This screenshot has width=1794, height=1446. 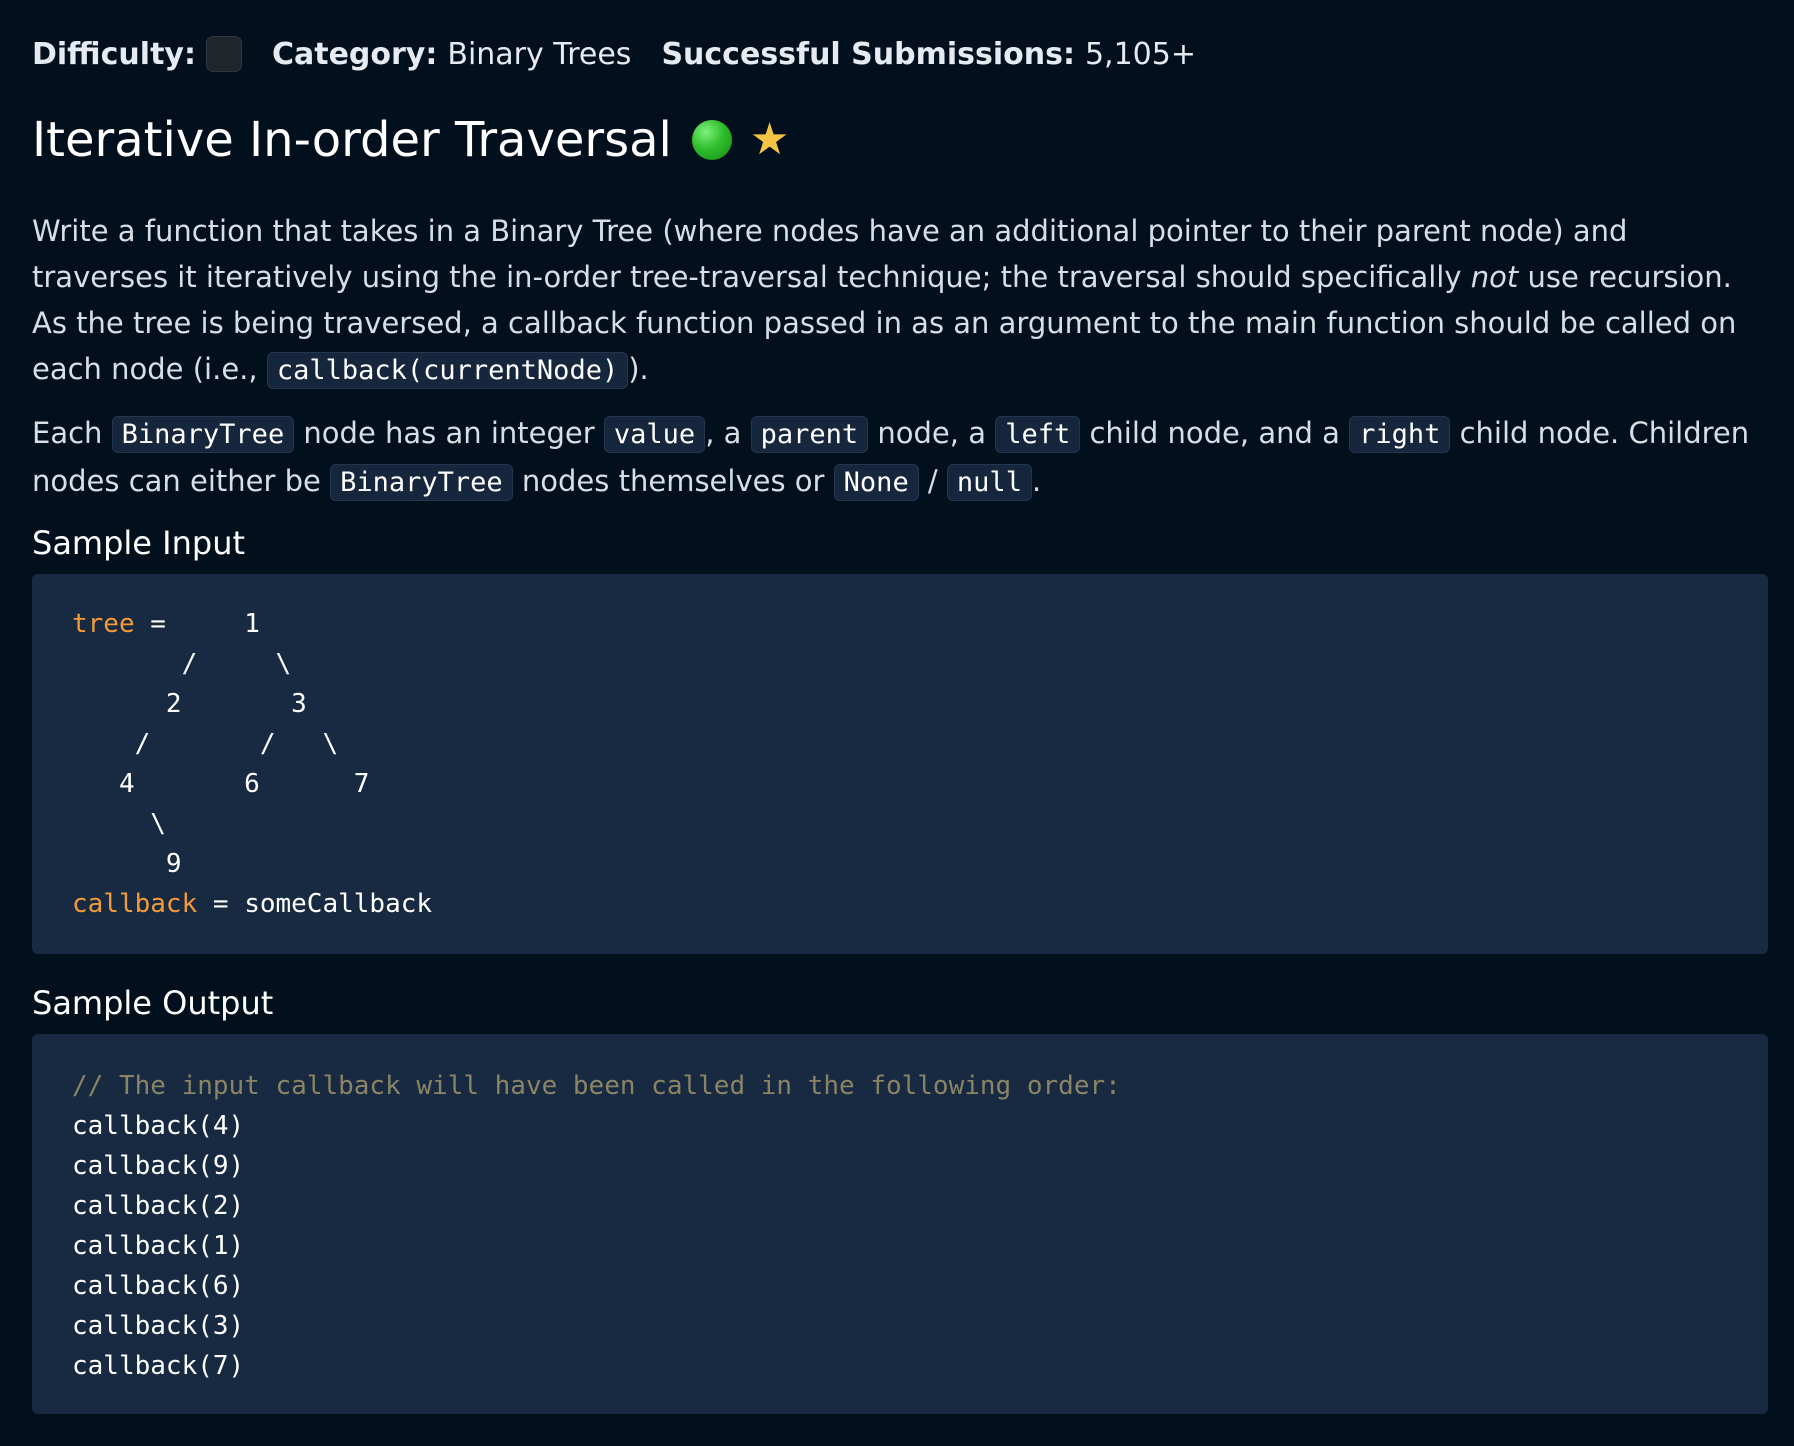 I want to click on code-line: 2 3, so click(x=189, y=704).